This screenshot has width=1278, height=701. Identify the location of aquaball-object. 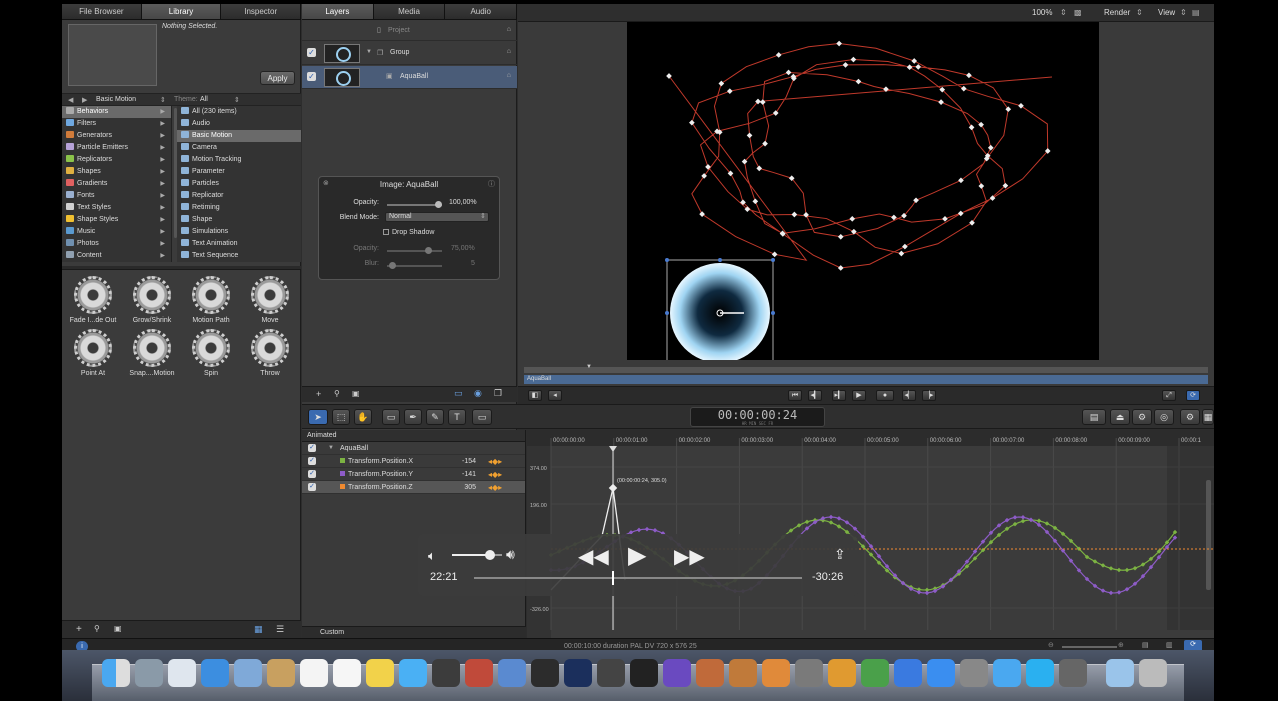
(720, 311).